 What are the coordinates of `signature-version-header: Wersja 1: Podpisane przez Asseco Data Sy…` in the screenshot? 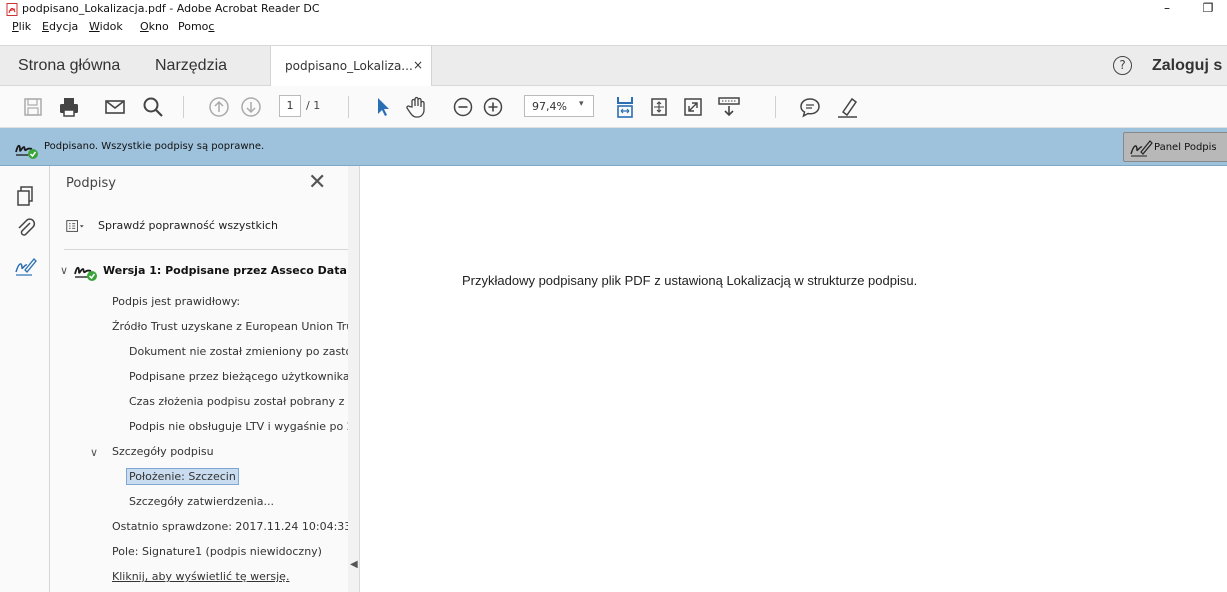 It's located at (225, 270).